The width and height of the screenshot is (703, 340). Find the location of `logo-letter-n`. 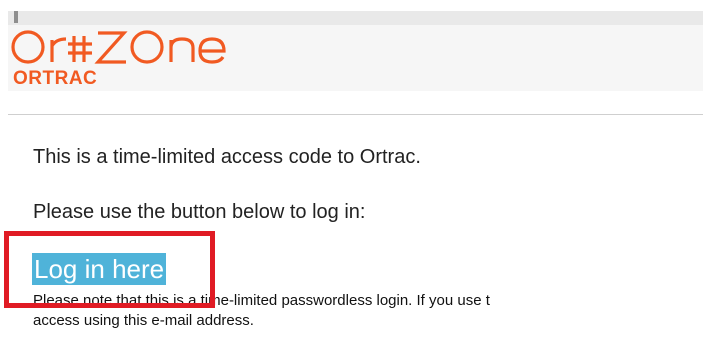

logo-letter-n is located at coordinates (182, 49).